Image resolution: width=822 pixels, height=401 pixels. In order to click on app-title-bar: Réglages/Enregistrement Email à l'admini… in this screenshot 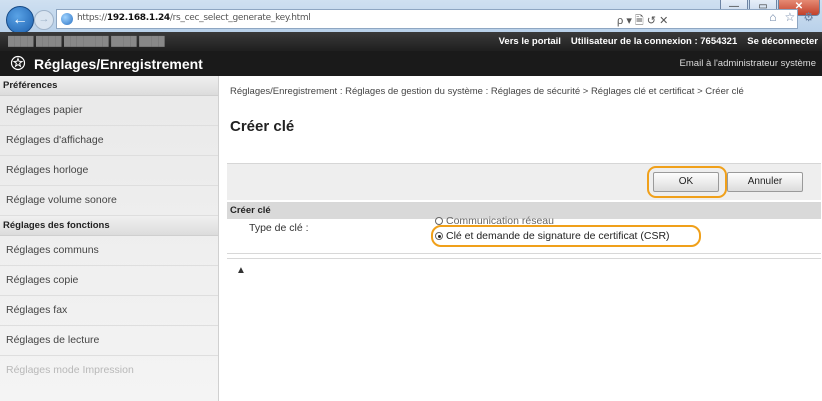, I will do `click(411, 63)`.